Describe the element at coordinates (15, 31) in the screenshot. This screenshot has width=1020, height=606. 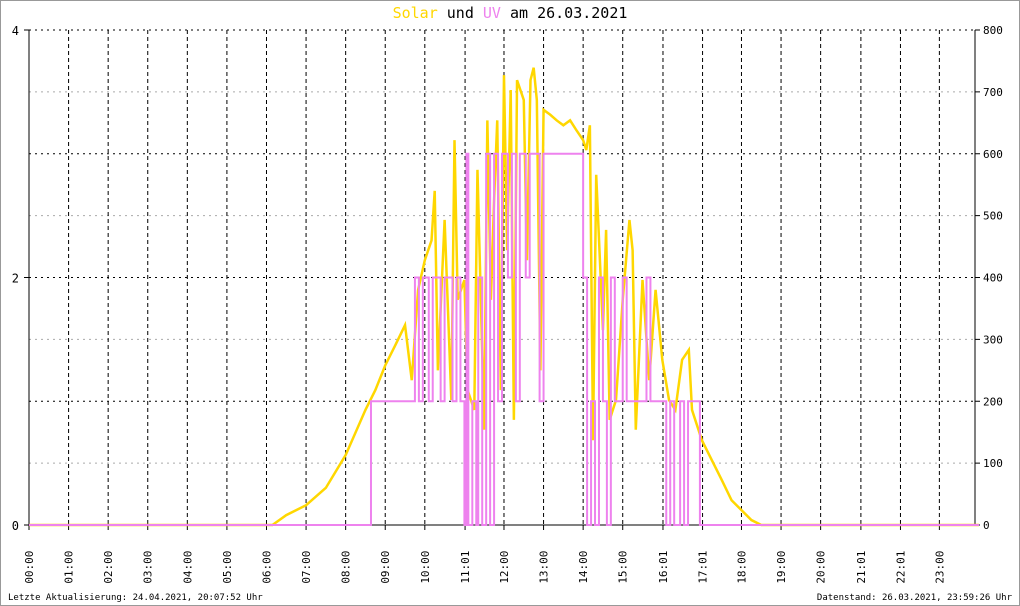
I see `left-tick-label: 4` at that location.